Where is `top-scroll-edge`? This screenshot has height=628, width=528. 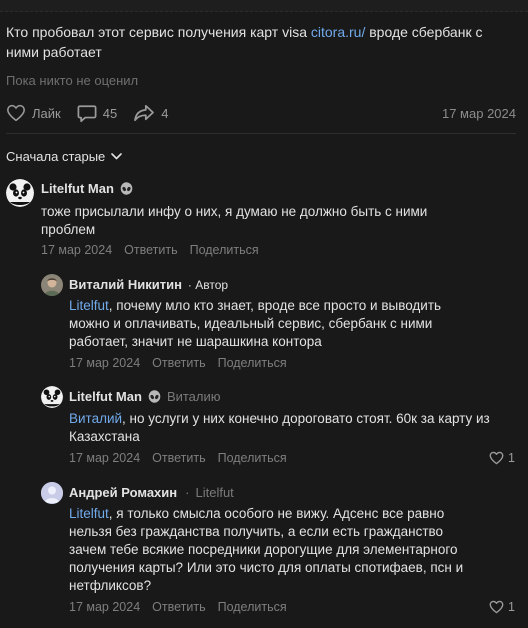
top-scroll-edge is located at coordinates (264, 6).